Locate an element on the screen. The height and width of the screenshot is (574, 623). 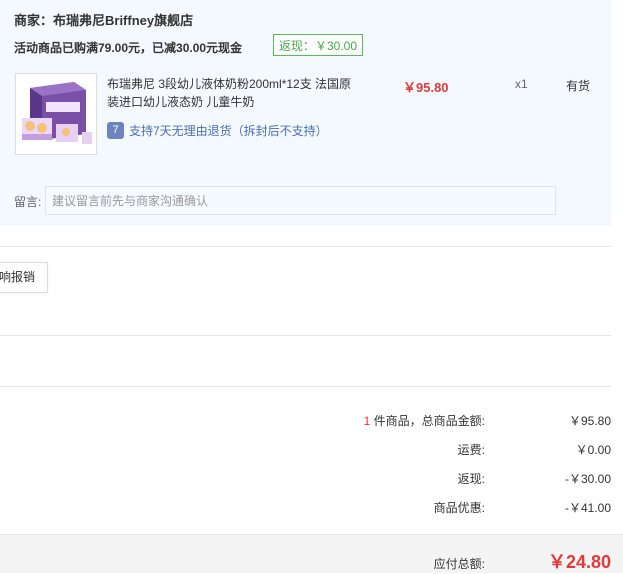
discount-label: 商品优惠: is located at coordinates (459, 508).